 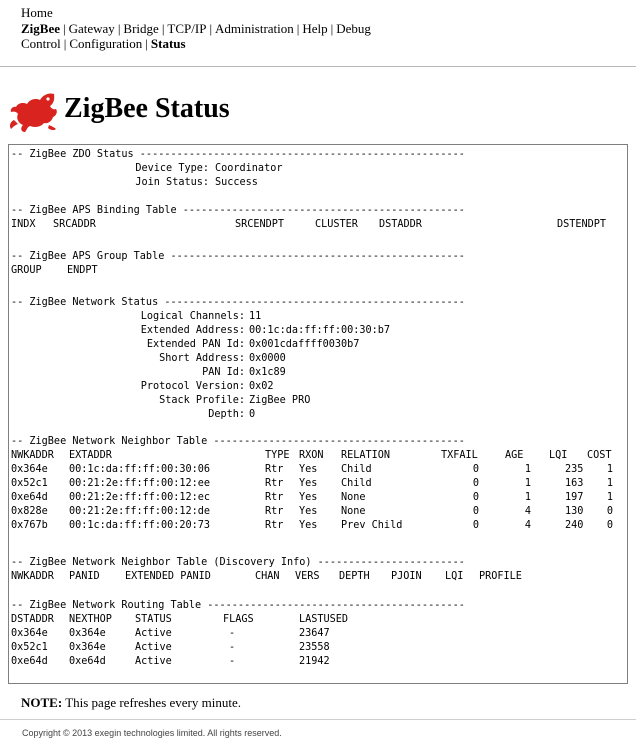 What do you see at coordinates (260, 224) in the screenshot?
I see `binding-col-srcendpt: SRCENDPT` at bounding box center [260, 224].